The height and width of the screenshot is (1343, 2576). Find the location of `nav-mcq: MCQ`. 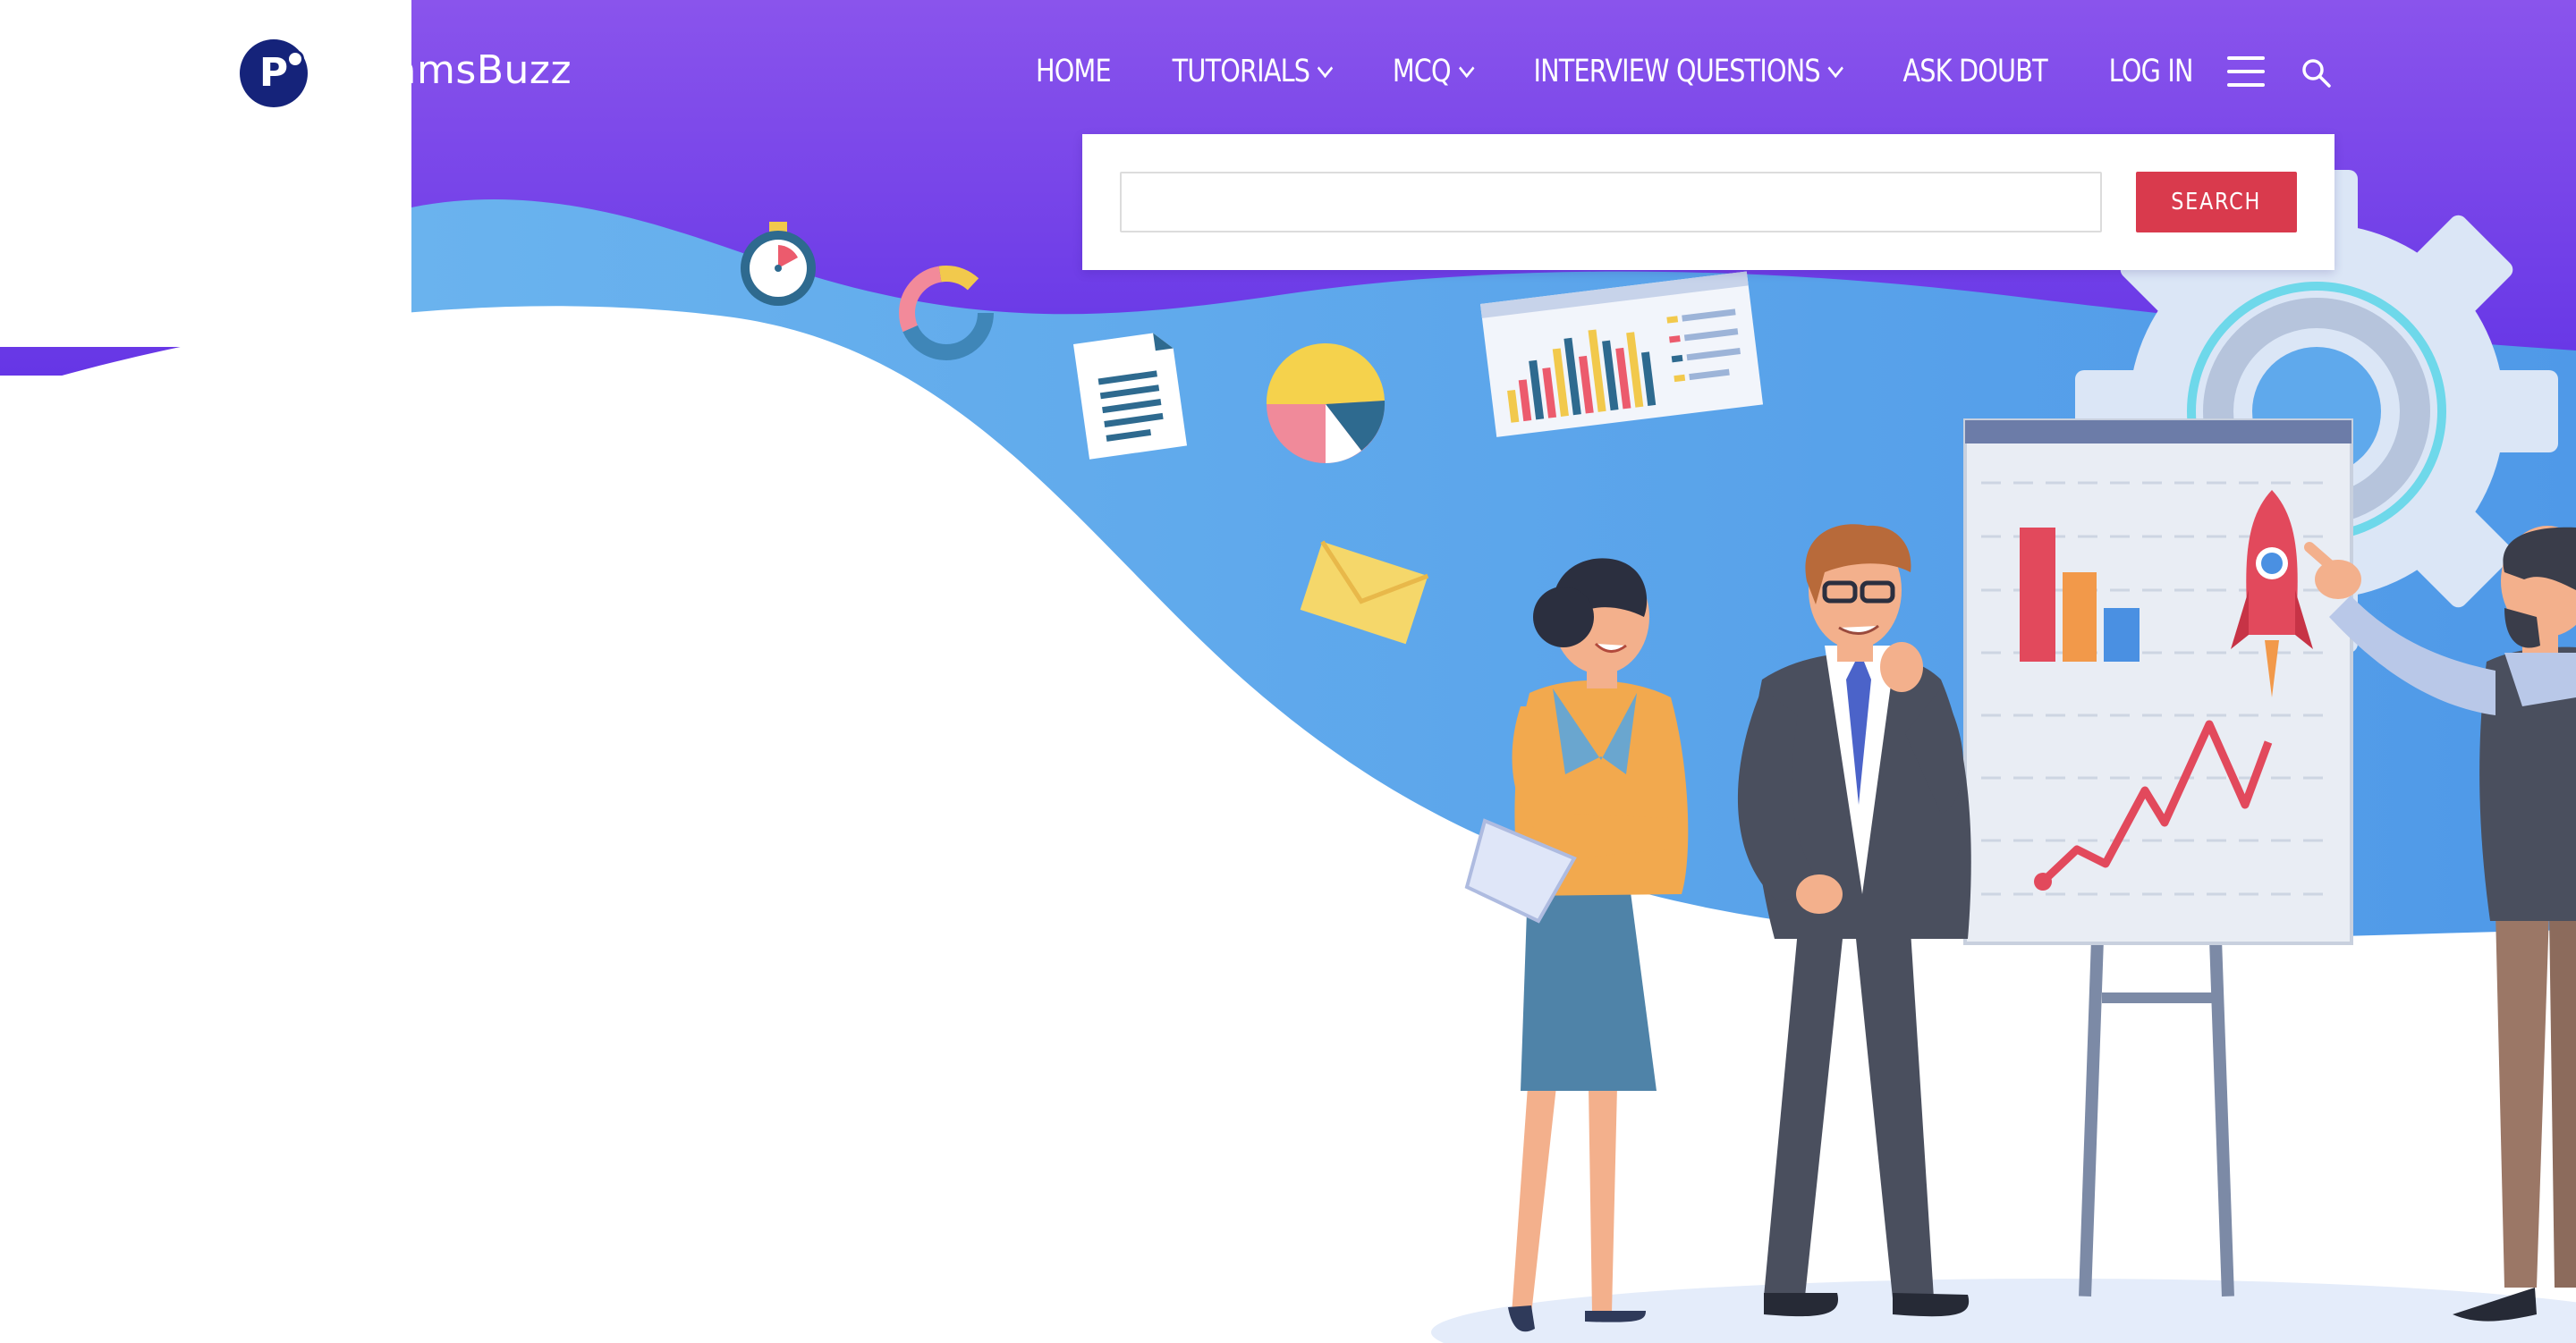

nav-mcq: MCQ is located at coordinates (1433, 71).